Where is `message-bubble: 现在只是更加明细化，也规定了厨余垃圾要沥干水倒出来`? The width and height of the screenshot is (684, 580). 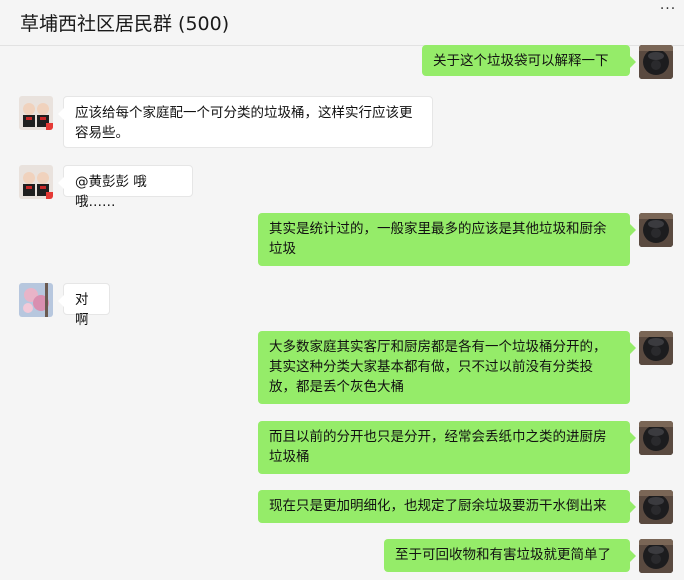 message-bubble: 现在只是更加明细化，也规定了厨余垃圾要沥干水倒出来 is located at coordinates (447, 506).